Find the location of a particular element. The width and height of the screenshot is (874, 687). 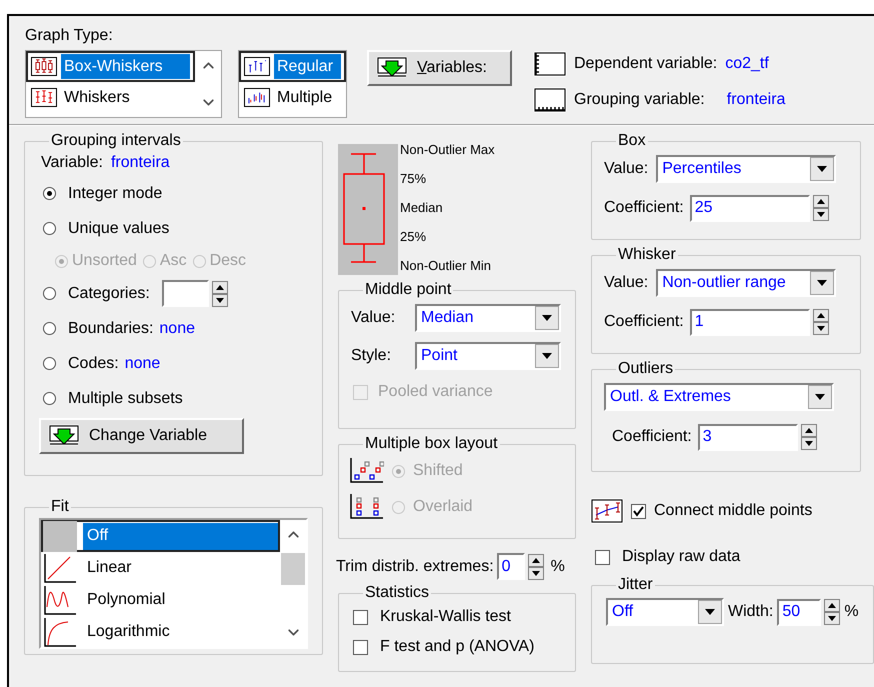

list-item: Multiple is located at coordinates (292, 97).